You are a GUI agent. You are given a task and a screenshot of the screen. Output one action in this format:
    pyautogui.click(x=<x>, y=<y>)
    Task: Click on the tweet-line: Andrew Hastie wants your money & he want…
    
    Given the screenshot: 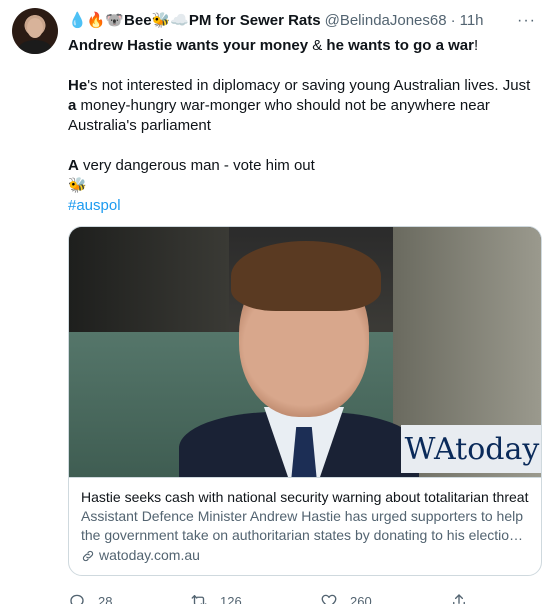 What is the action you would take?
    pyautogui.click(x=305, y=46)
    